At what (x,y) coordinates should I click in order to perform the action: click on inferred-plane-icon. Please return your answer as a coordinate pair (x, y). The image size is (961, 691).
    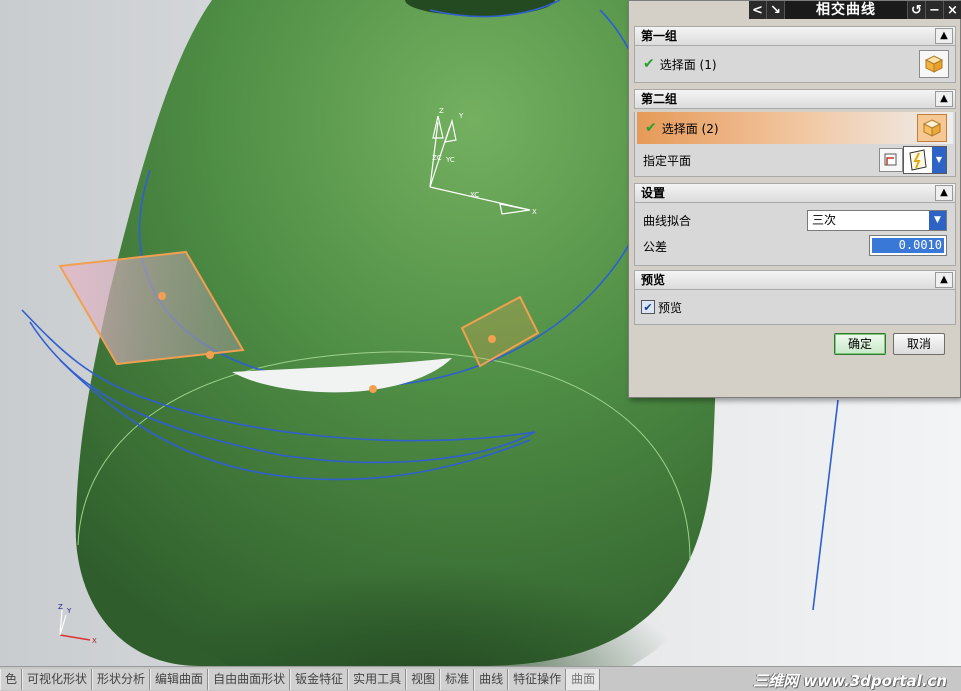
    Looking at the image, I should click on (918, 160).